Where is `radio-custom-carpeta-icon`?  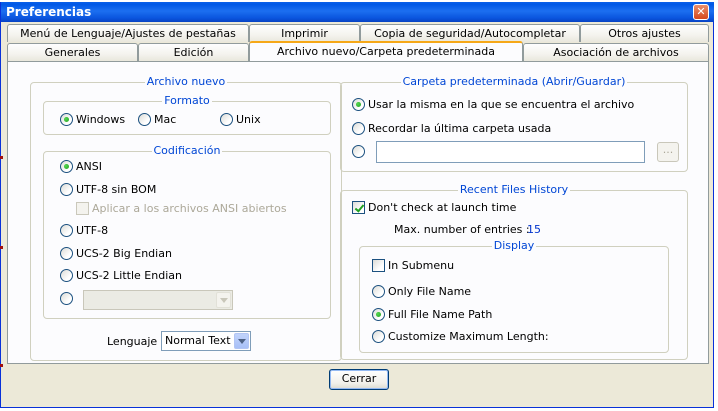 radio-custom-carpeta-icon is located at coordinates (358, 151).